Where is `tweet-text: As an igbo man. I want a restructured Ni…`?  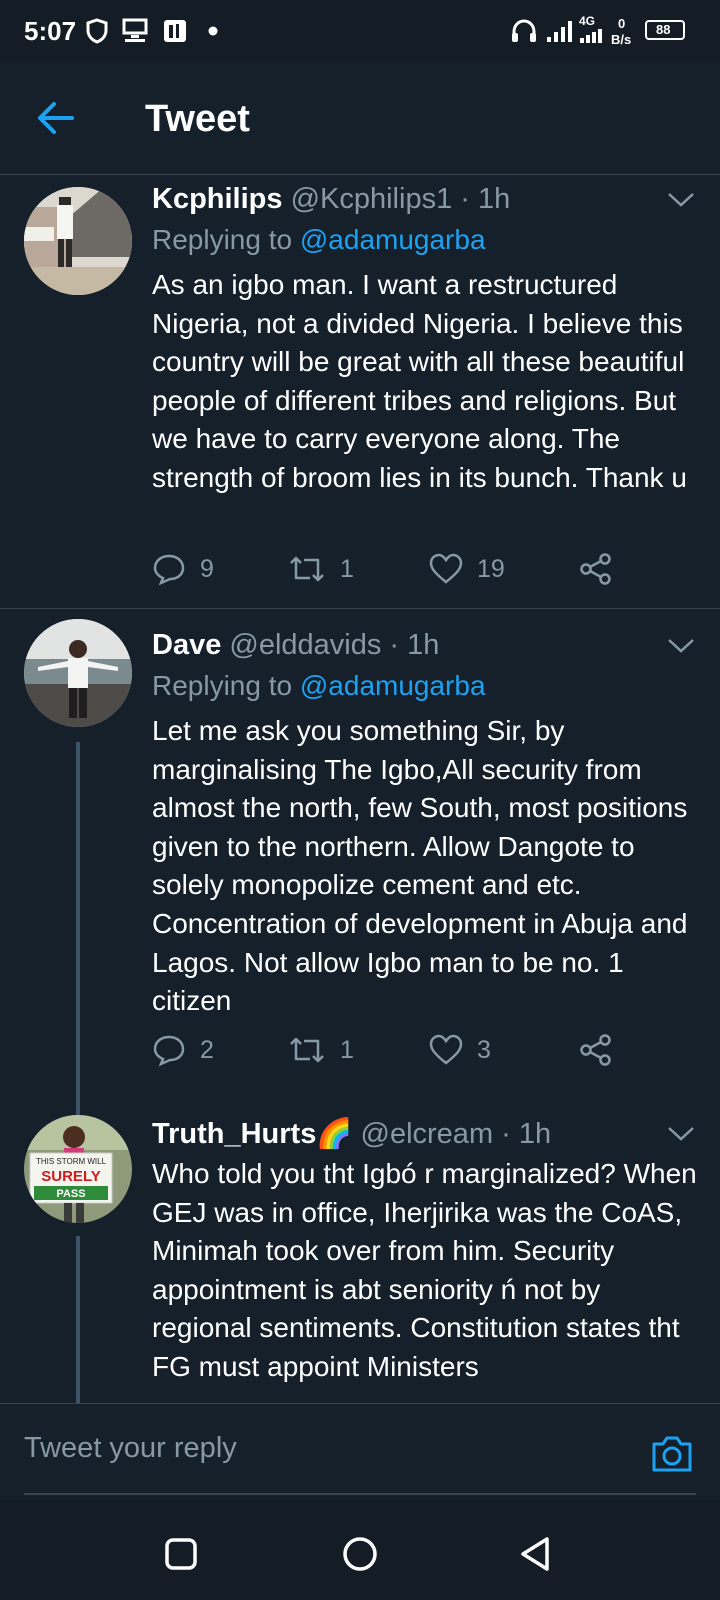
tweet-text: As an igbo man. I want a restructured Ni… is located at coordinates (419, 381).